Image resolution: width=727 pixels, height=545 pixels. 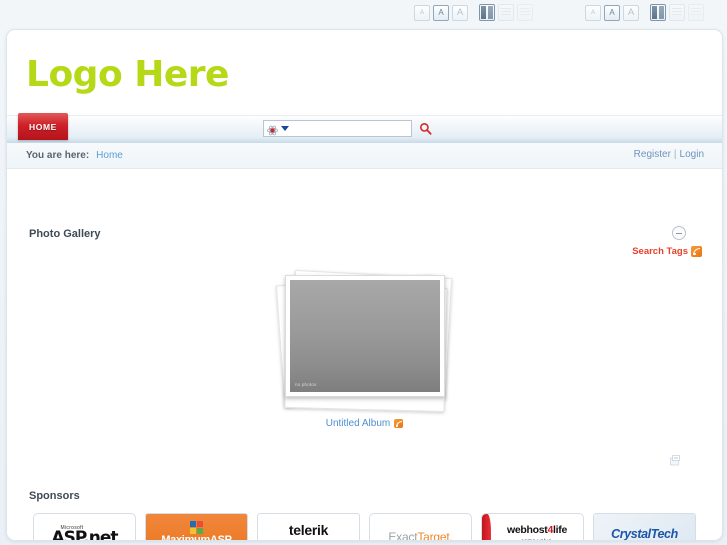 I want to click on maximumasp-logo: MaximumASP smart hosting. smart choice., so click(x=196, y=527).